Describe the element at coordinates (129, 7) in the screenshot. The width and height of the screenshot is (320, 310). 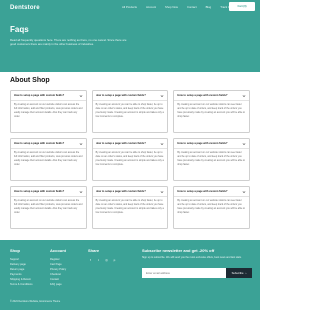
I see `nav-item-all-products: All Products` at that location.